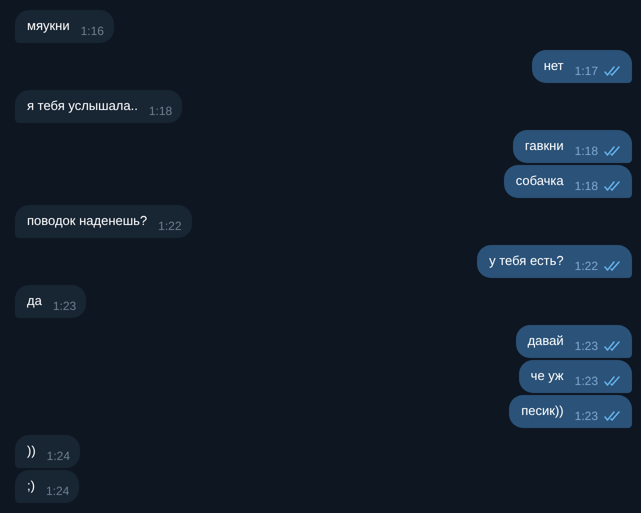  What do you see at coordinates (87, 221) in the screenshot?
I see `message-text: поводок наденешь?` at bounding box center [87, 221].